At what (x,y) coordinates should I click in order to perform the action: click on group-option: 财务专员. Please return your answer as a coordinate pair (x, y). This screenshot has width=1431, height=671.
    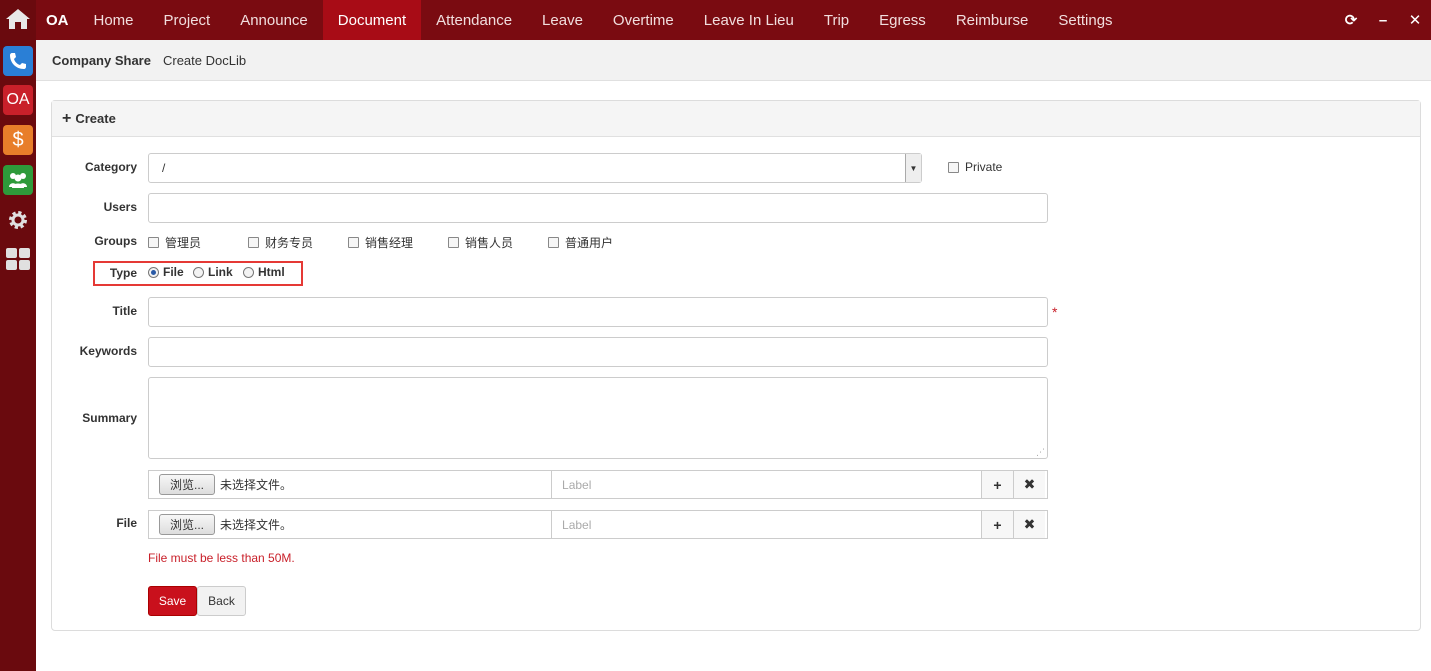
    Looking at the image, I should click on (280, 242).